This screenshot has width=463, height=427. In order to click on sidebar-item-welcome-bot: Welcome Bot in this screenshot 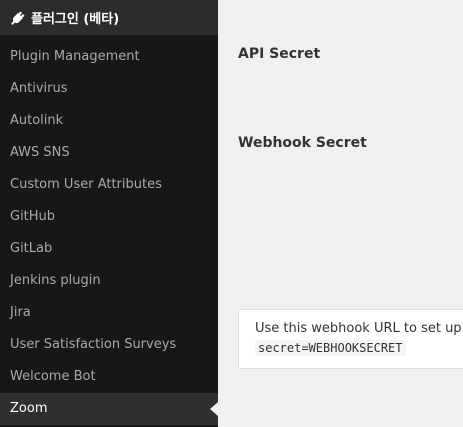, I will do `click(109, 377)`.